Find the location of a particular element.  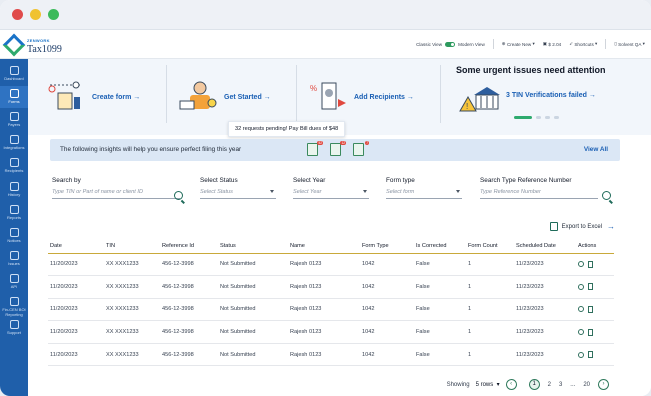

column-header: TIN is located at coordinates (132, 246).